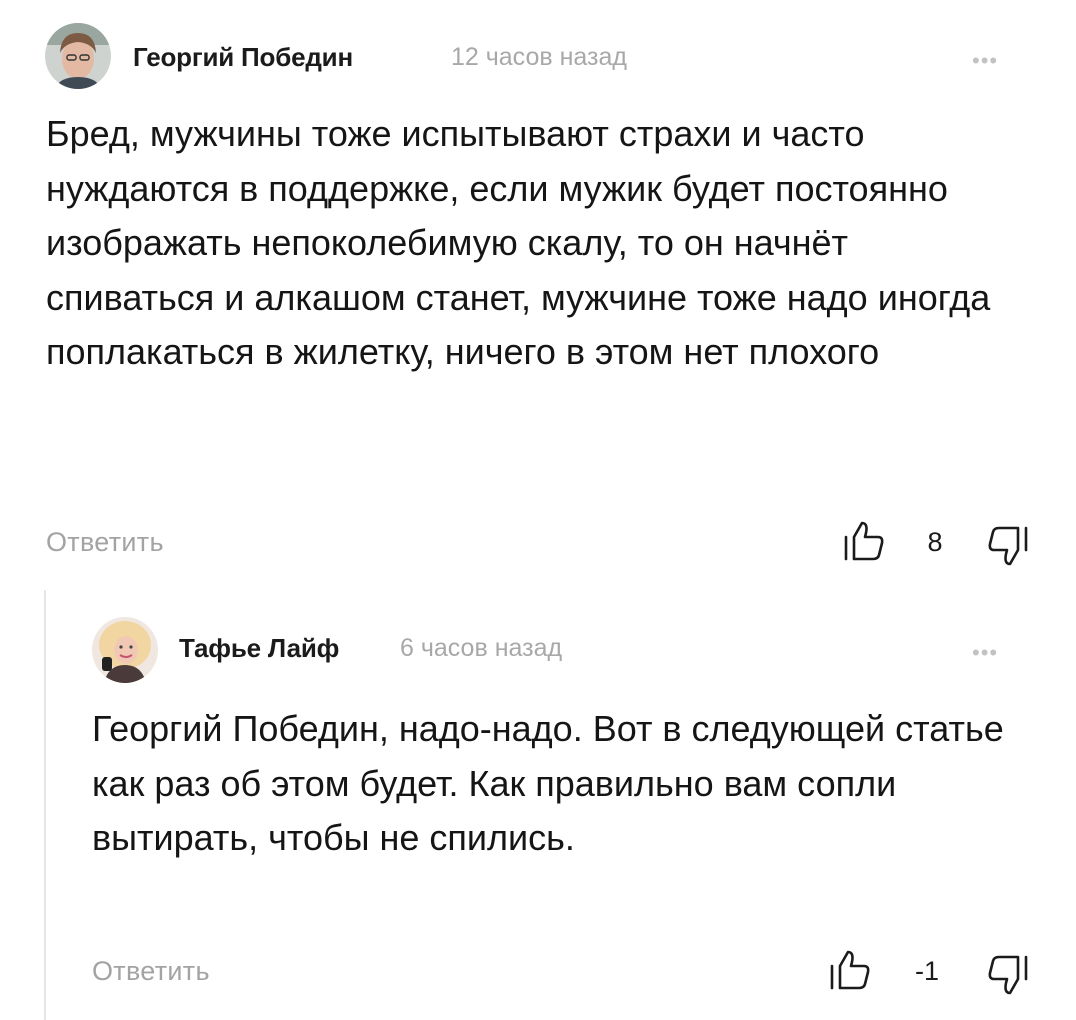 This screenshot has height=1020, width=1076. I want to click on author-name: Тафье Лайф, so click(259, 648).